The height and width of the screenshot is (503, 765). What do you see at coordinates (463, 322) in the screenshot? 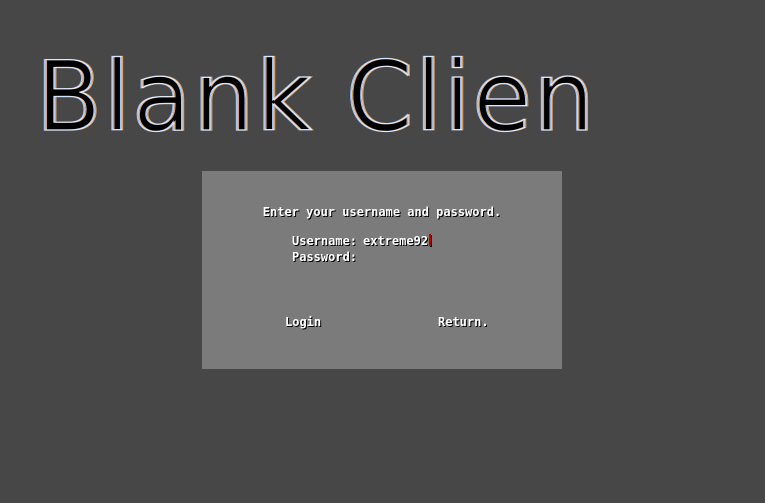
I see `return-button: Return.` at bounding box center [463, 322].